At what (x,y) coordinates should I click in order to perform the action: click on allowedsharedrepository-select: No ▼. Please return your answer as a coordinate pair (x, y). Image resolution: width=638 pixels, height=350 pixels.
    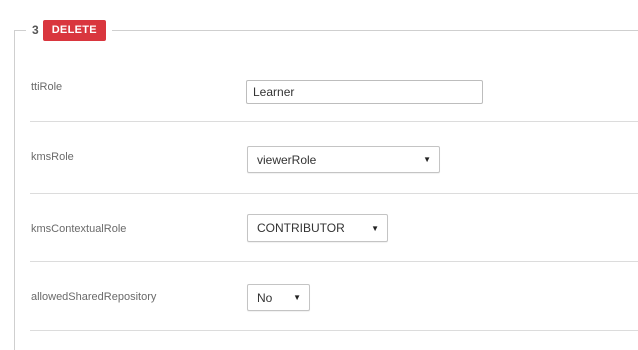
    Looking at the image, I should click on (278, 297).